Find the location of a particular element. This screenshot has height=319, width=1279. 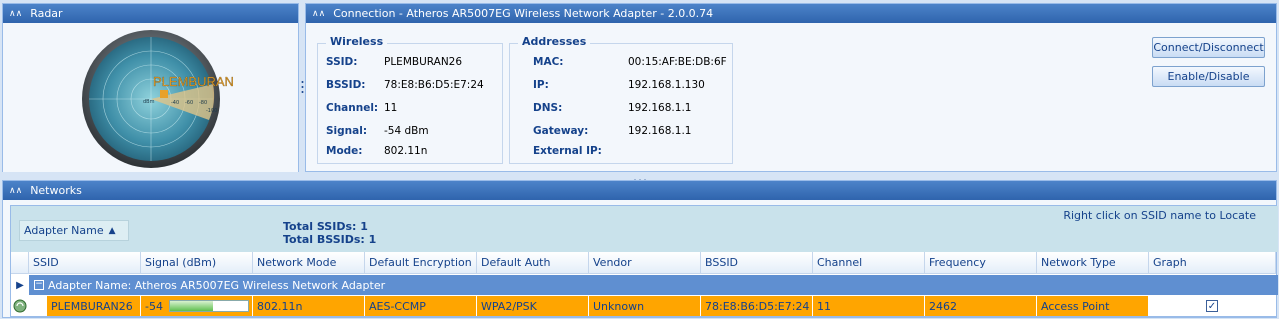

external-ip-label: External IP: is located at coordinates (567, 151).